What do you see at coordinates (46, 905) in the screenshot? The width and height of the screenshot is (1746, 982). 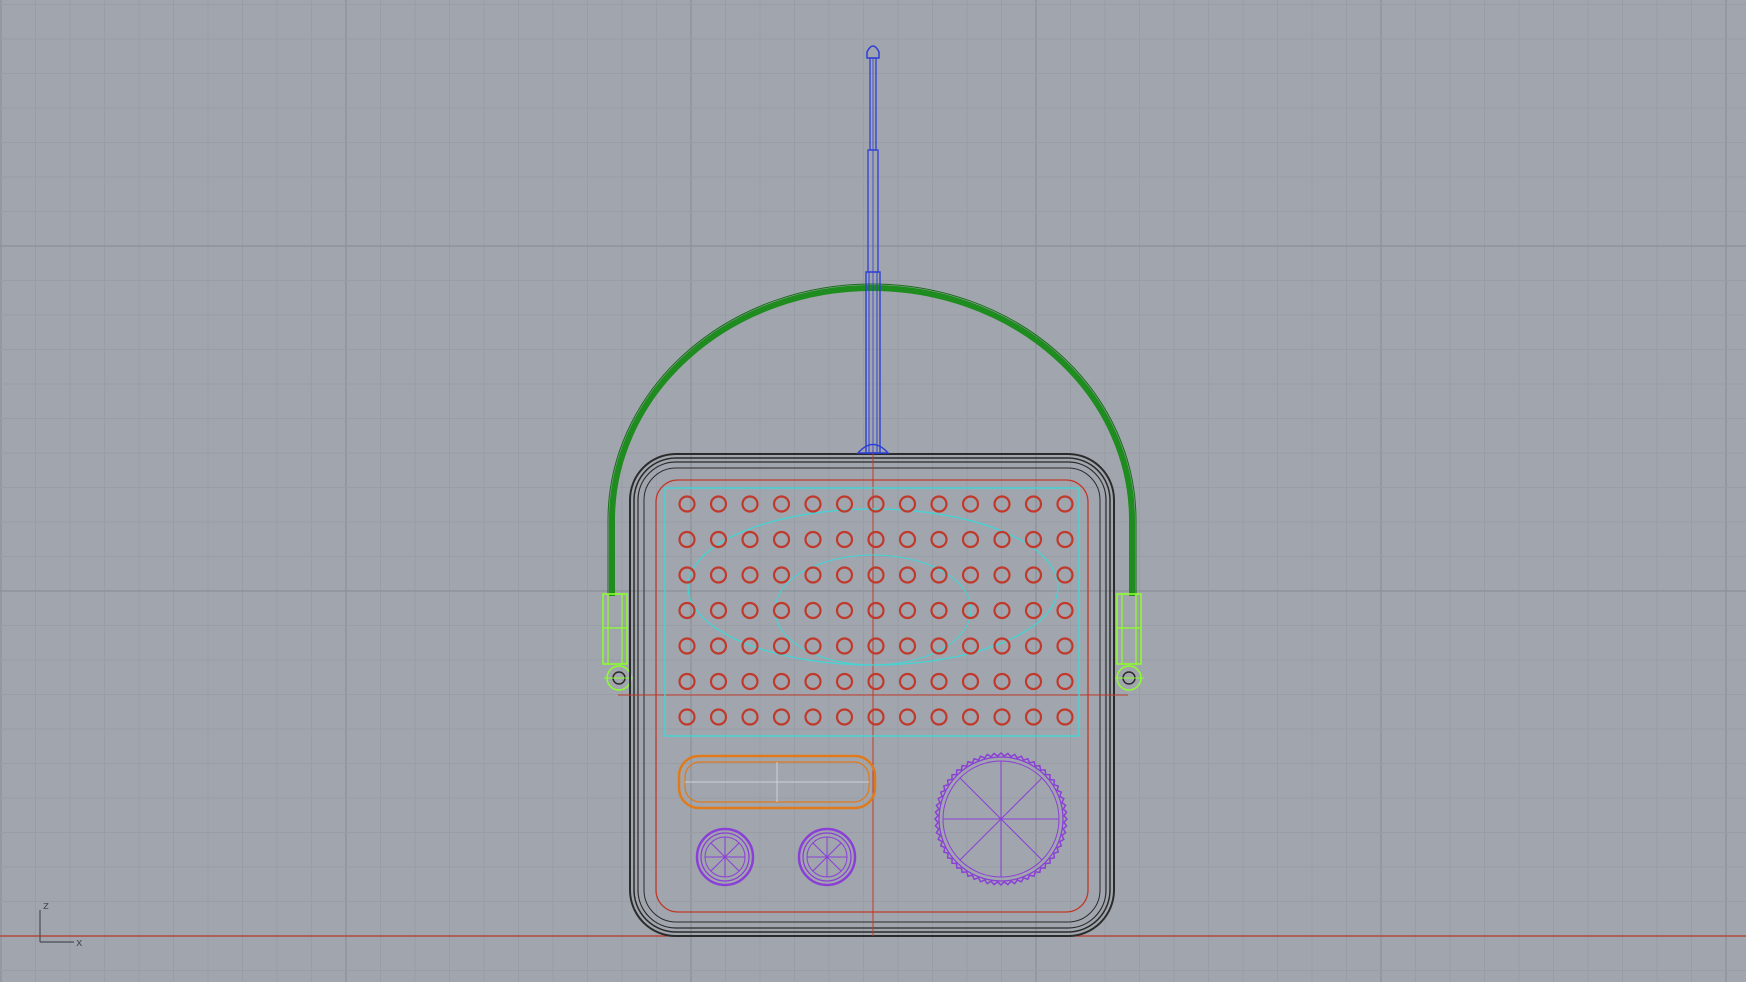 I see `z-axis-label: z` at bounding box center [46, 905].